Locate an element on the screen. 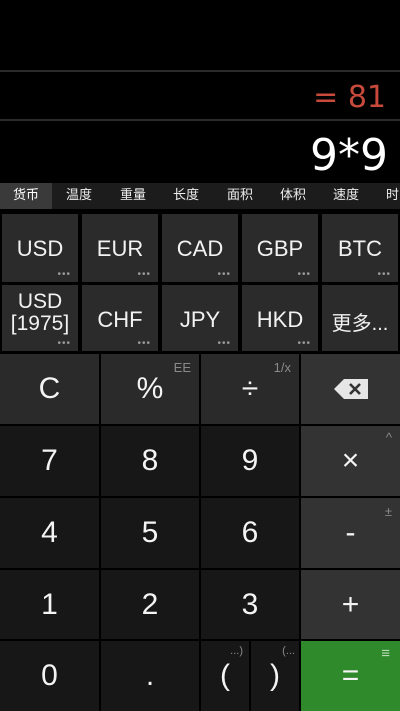 This screenshot has width=400, height=711. exponent-label: EE is located at coordinates (182, 367).